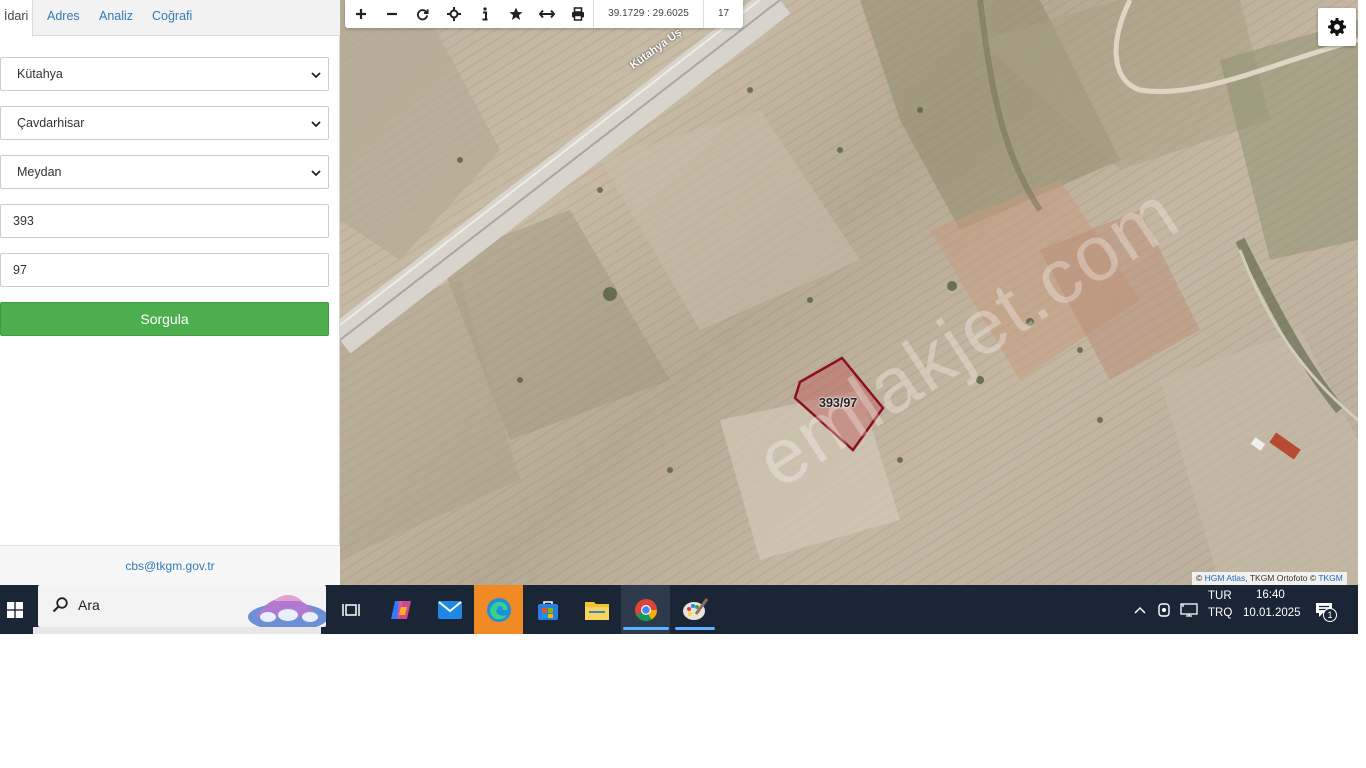  Describe the element at coordinates (164, 172) in the screenshot. I see `neighborhood-select: Meydan` at that location.